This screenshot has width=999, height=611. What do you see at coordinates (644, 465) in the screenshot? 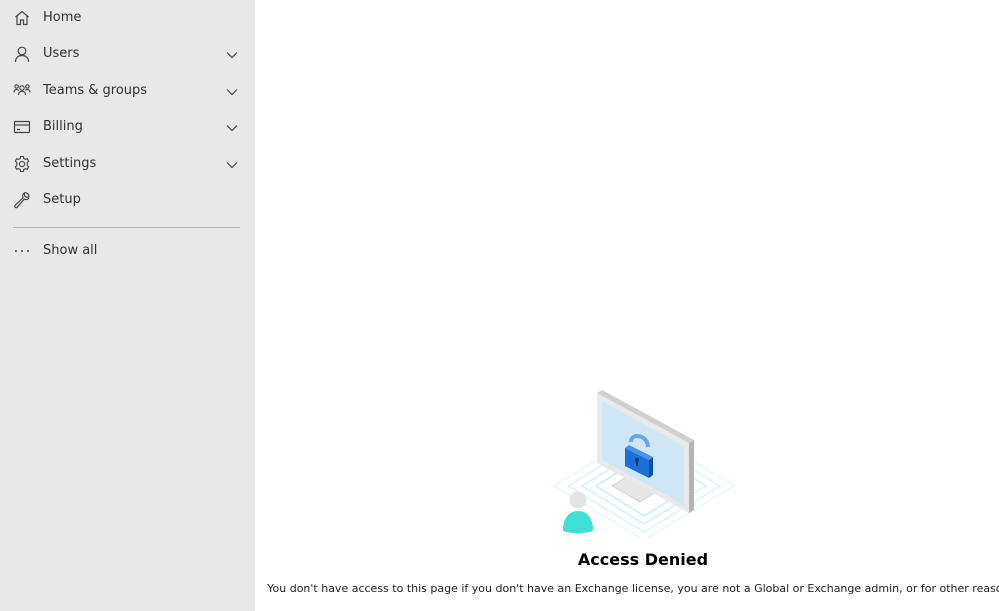
I see `access-denied-illustration` at bounding box center [644, 465].